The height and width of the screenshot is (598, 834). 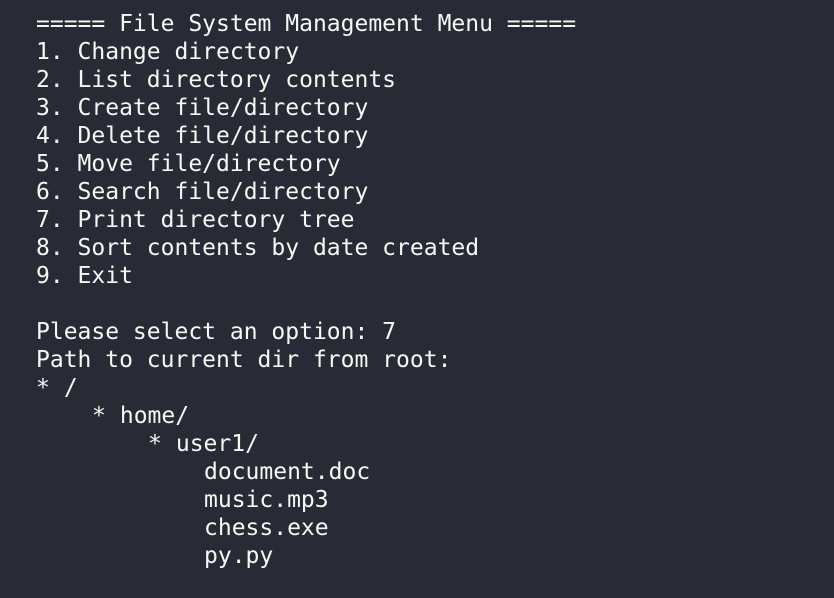 What do you see at coordinates (287, 472) in the screenshot?
I see `tree-file: document.doc` at bounding box center [287, 472].